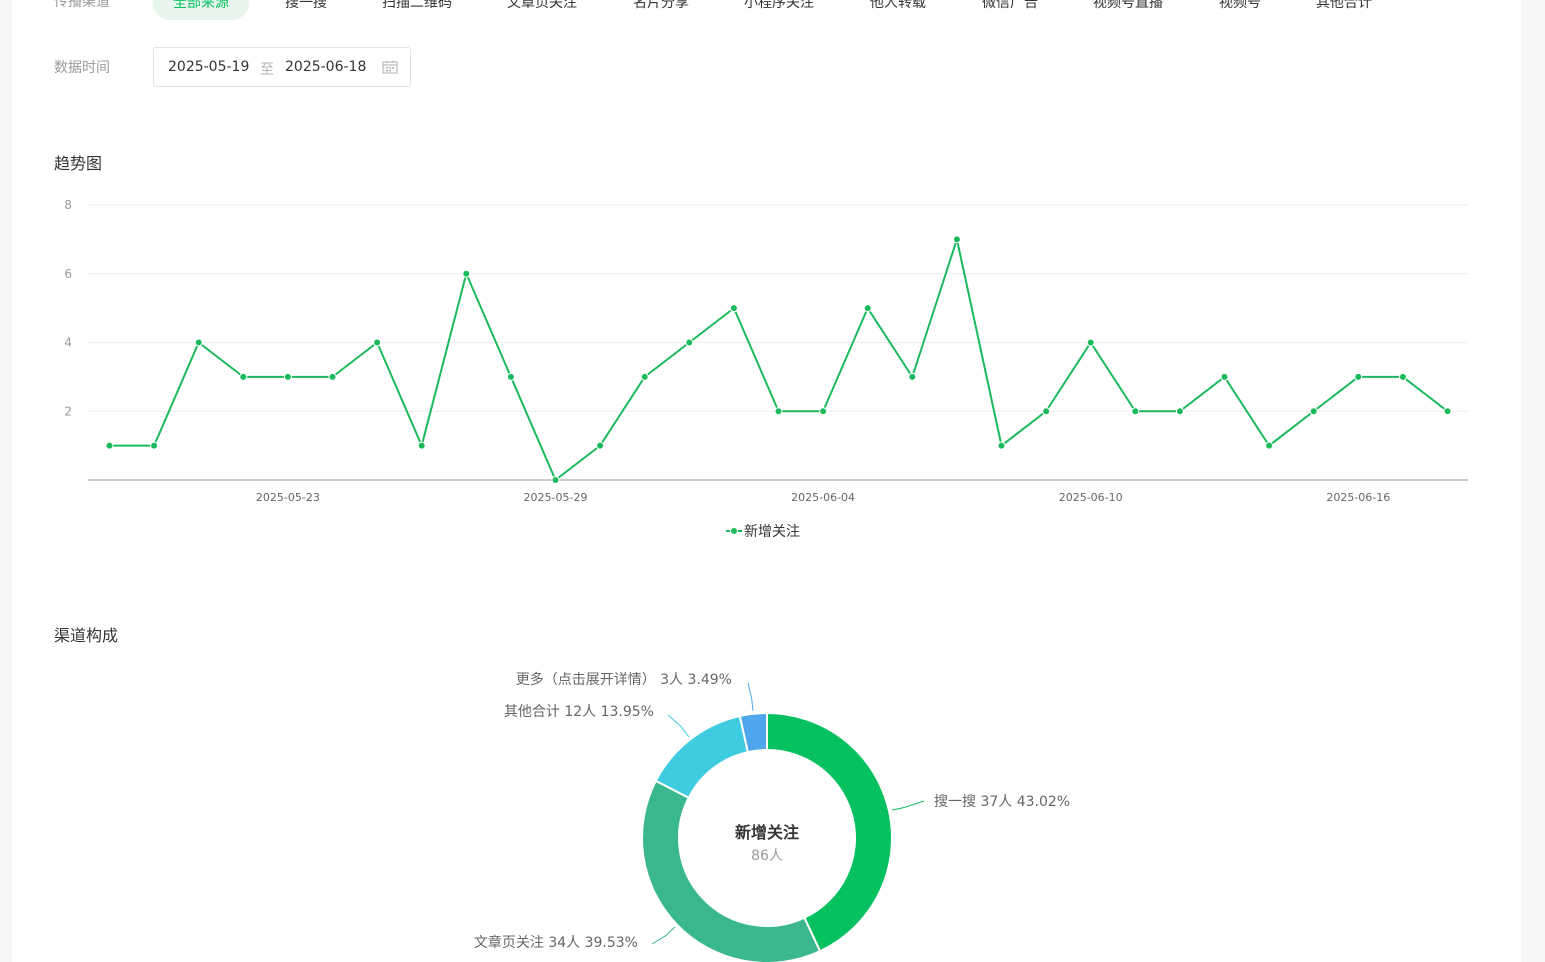  I want to click on x-tick-label: 2025-06-16, so click(1358, 497).